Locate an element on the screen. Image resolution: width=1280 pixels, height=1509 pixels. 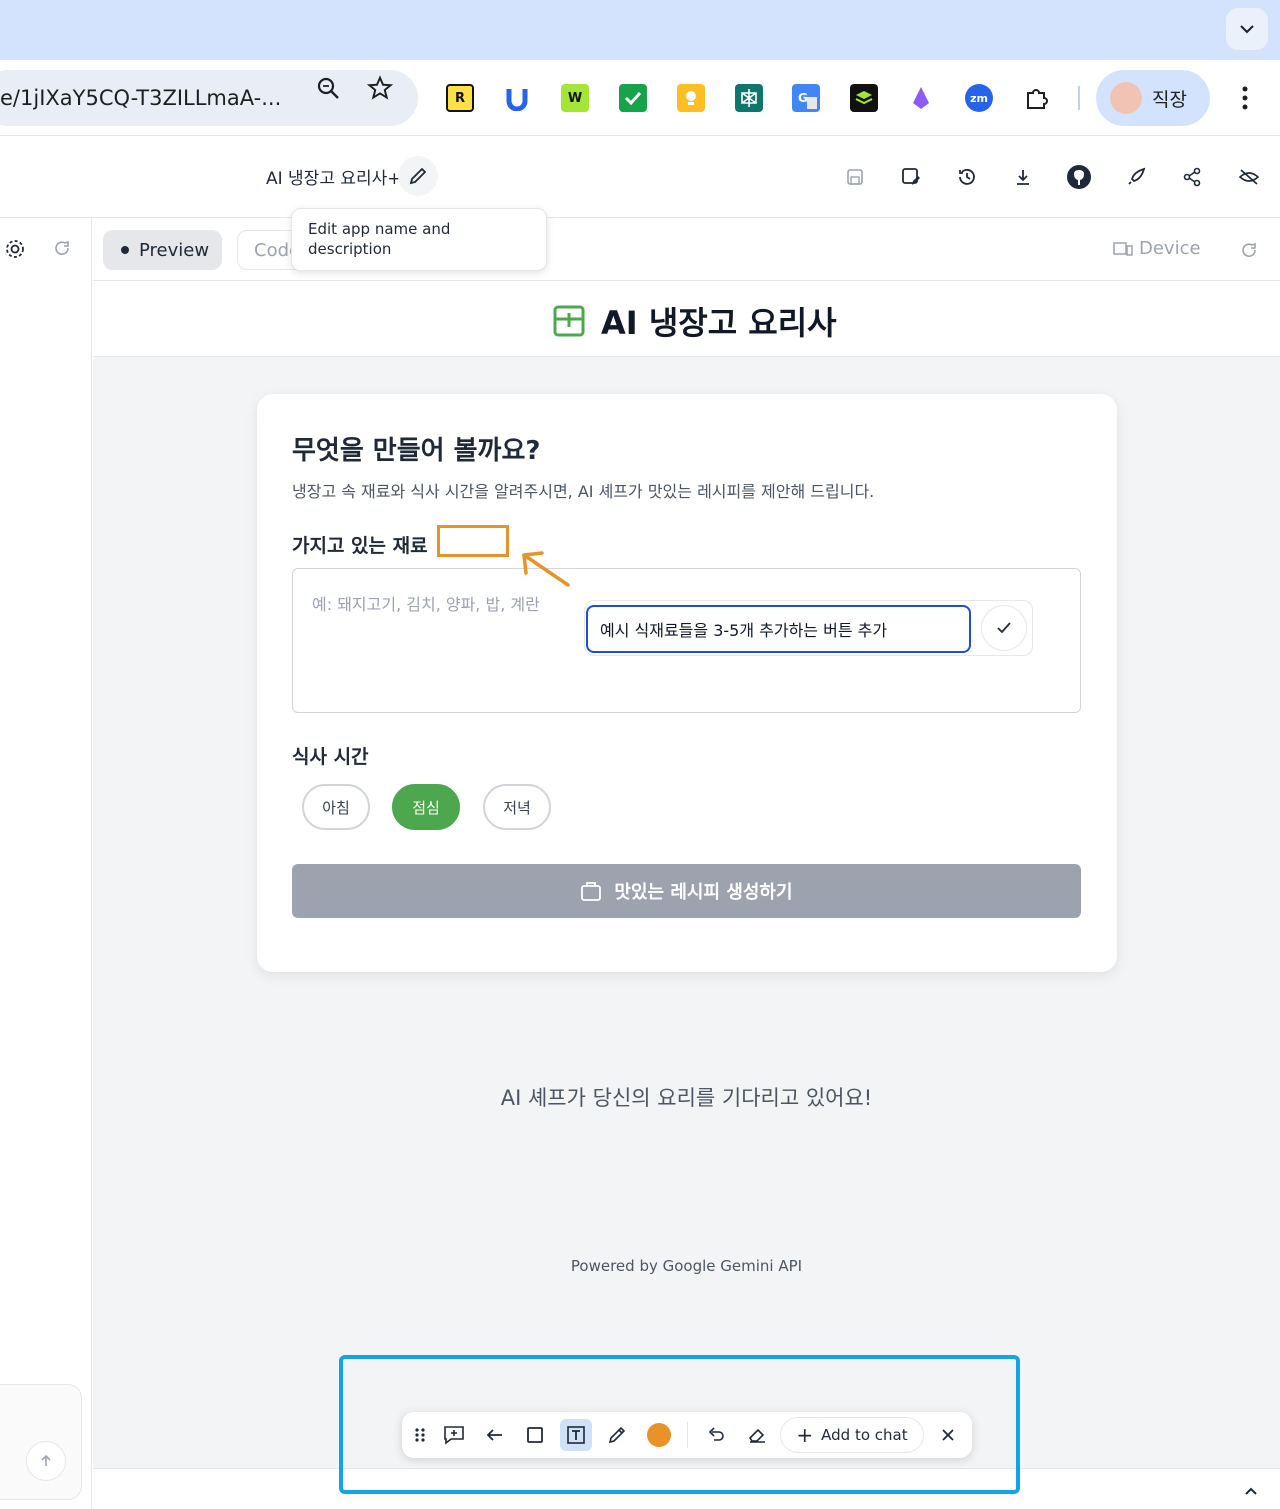
preview-toolbar: Preview Code Device is located at coordinates (686, 249).